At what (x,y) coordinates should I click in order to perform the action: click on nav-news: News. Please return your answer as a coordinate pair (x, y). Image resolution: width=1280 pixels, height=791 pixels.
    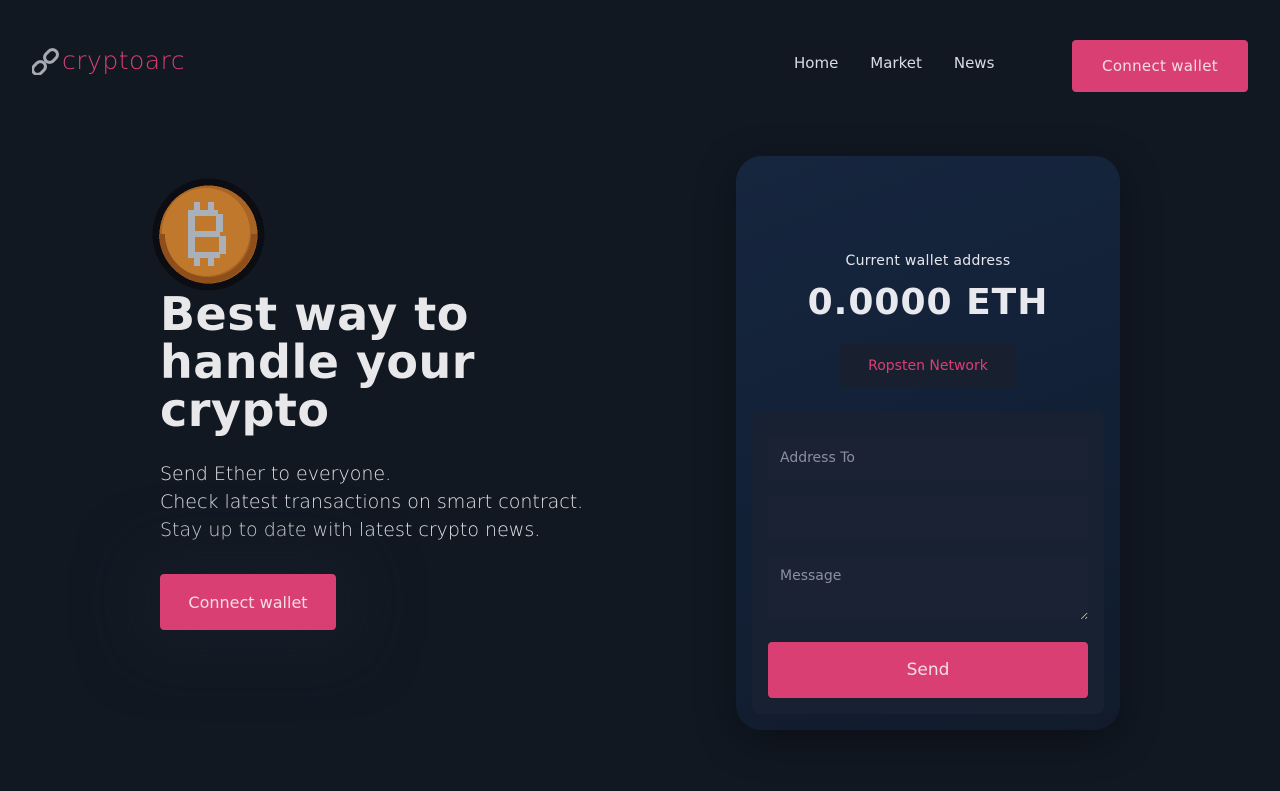
    Looking at the image, I should click on (974, 63).